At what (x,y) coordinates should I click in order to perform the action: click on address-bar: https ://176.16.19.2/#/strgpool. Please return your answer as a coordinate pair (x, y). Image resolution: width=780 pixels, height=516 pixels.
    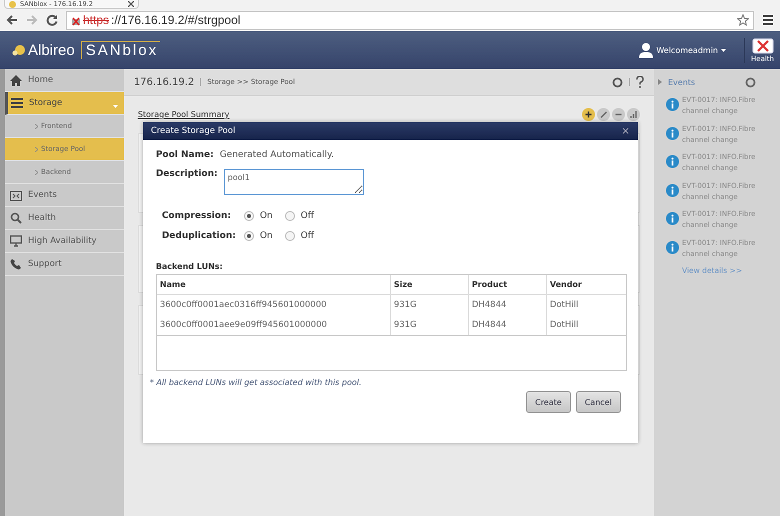
    Looking at the image, I should click on (410, 20).